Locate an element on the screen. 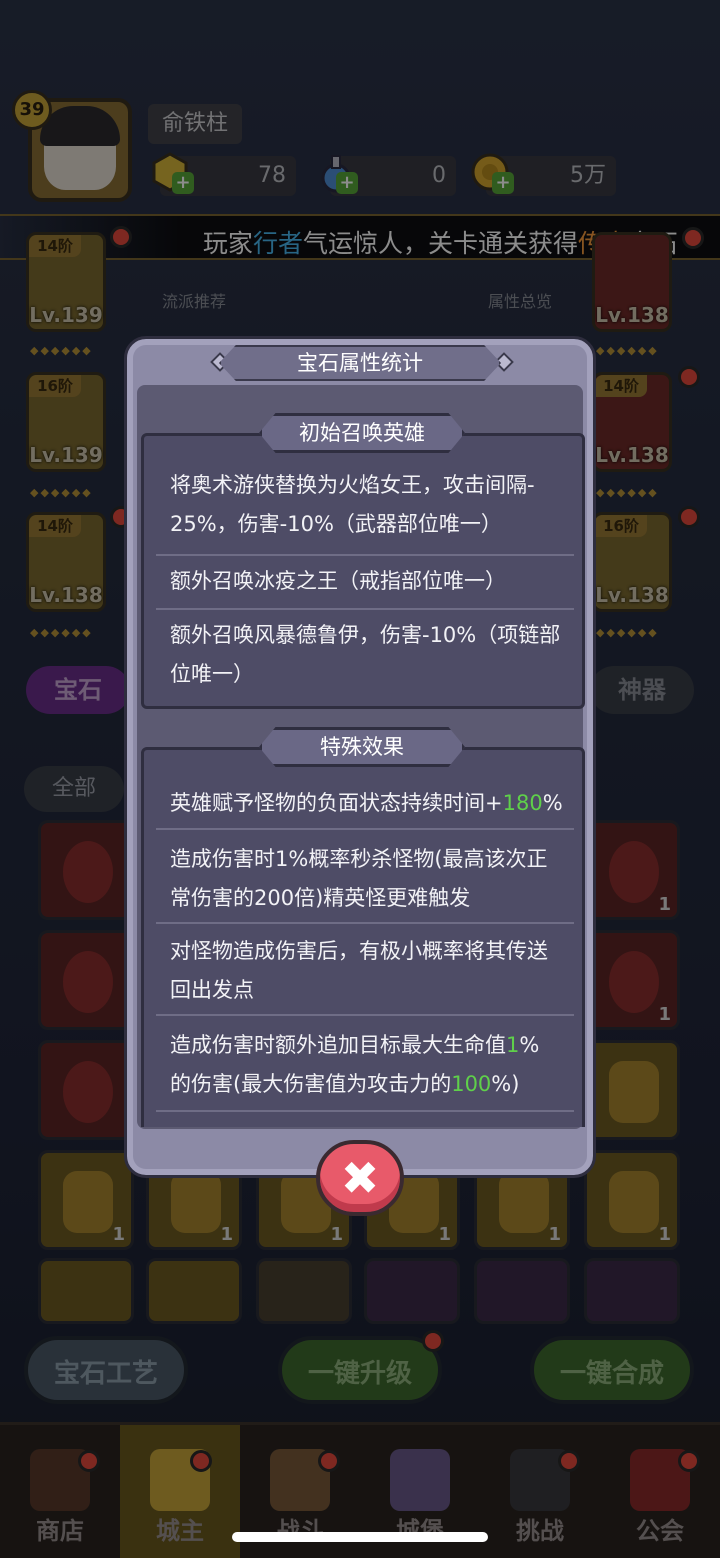  entry-line: 造成伤害时额外追加目标最大生命值1% is located at coordinates (369, 1045).